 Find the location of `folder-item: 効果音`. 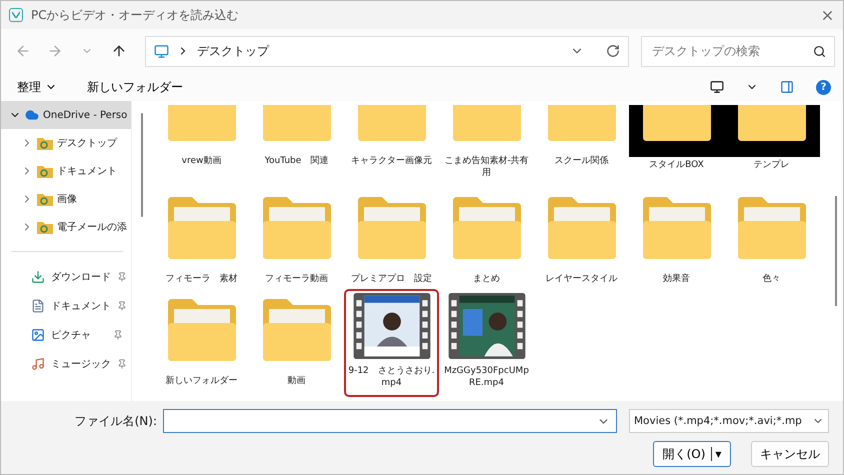

folder-item: 効果音 is located at coordinates (676, 238).